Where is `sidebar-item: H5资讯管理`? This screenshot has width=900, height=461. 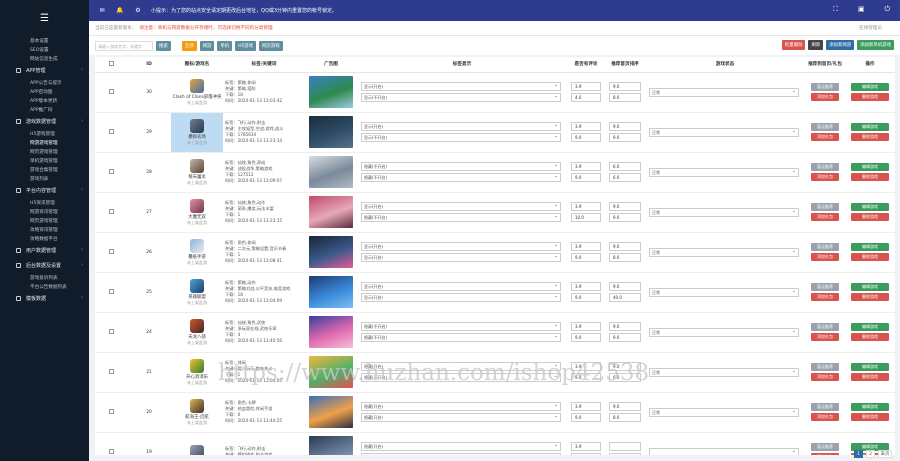 sidebar-item: H5资讯管理 is located at coordinates (44, 202).